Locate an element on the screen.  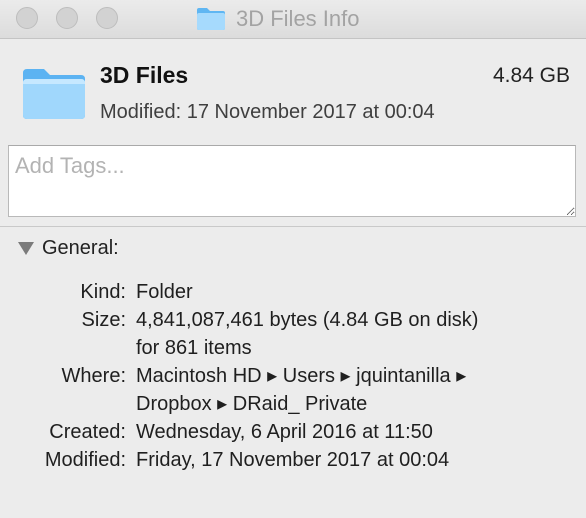
title-bar: 3D Files Info is located at coordinates (293, 19).